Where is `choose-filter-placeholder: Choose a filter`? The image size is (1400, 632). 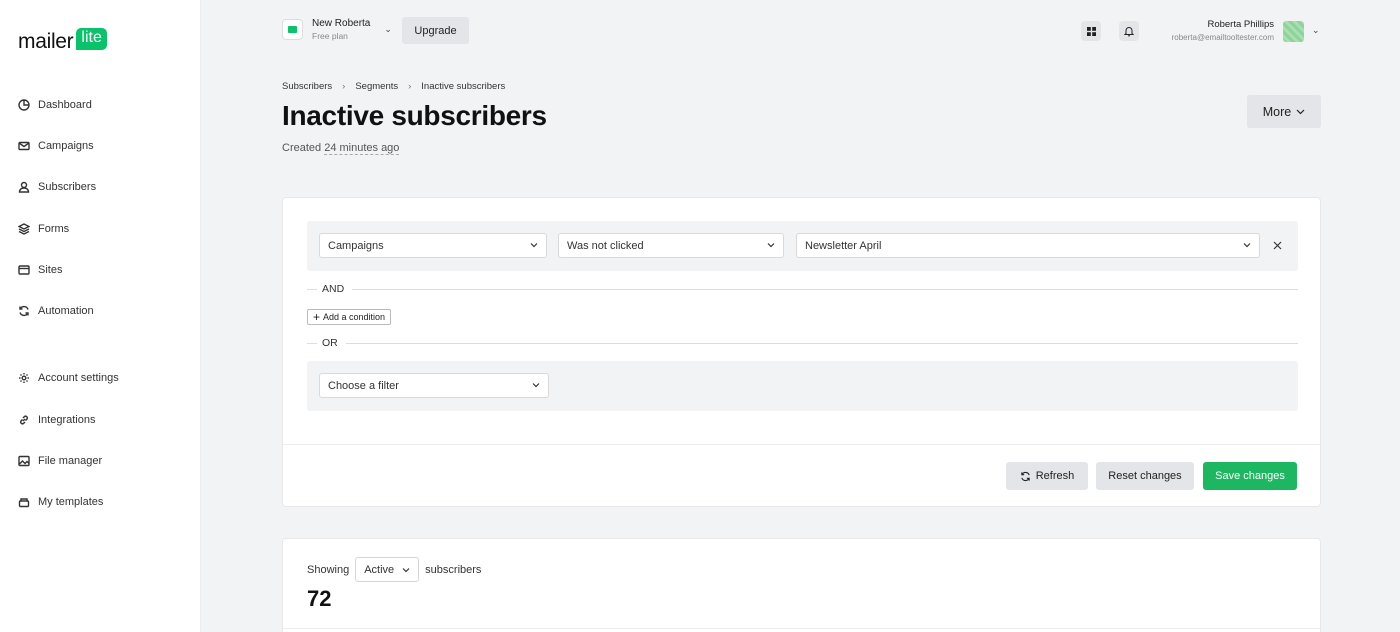 choose-filter-placeholder: Choose a filter is located at coordinates (363, 385).